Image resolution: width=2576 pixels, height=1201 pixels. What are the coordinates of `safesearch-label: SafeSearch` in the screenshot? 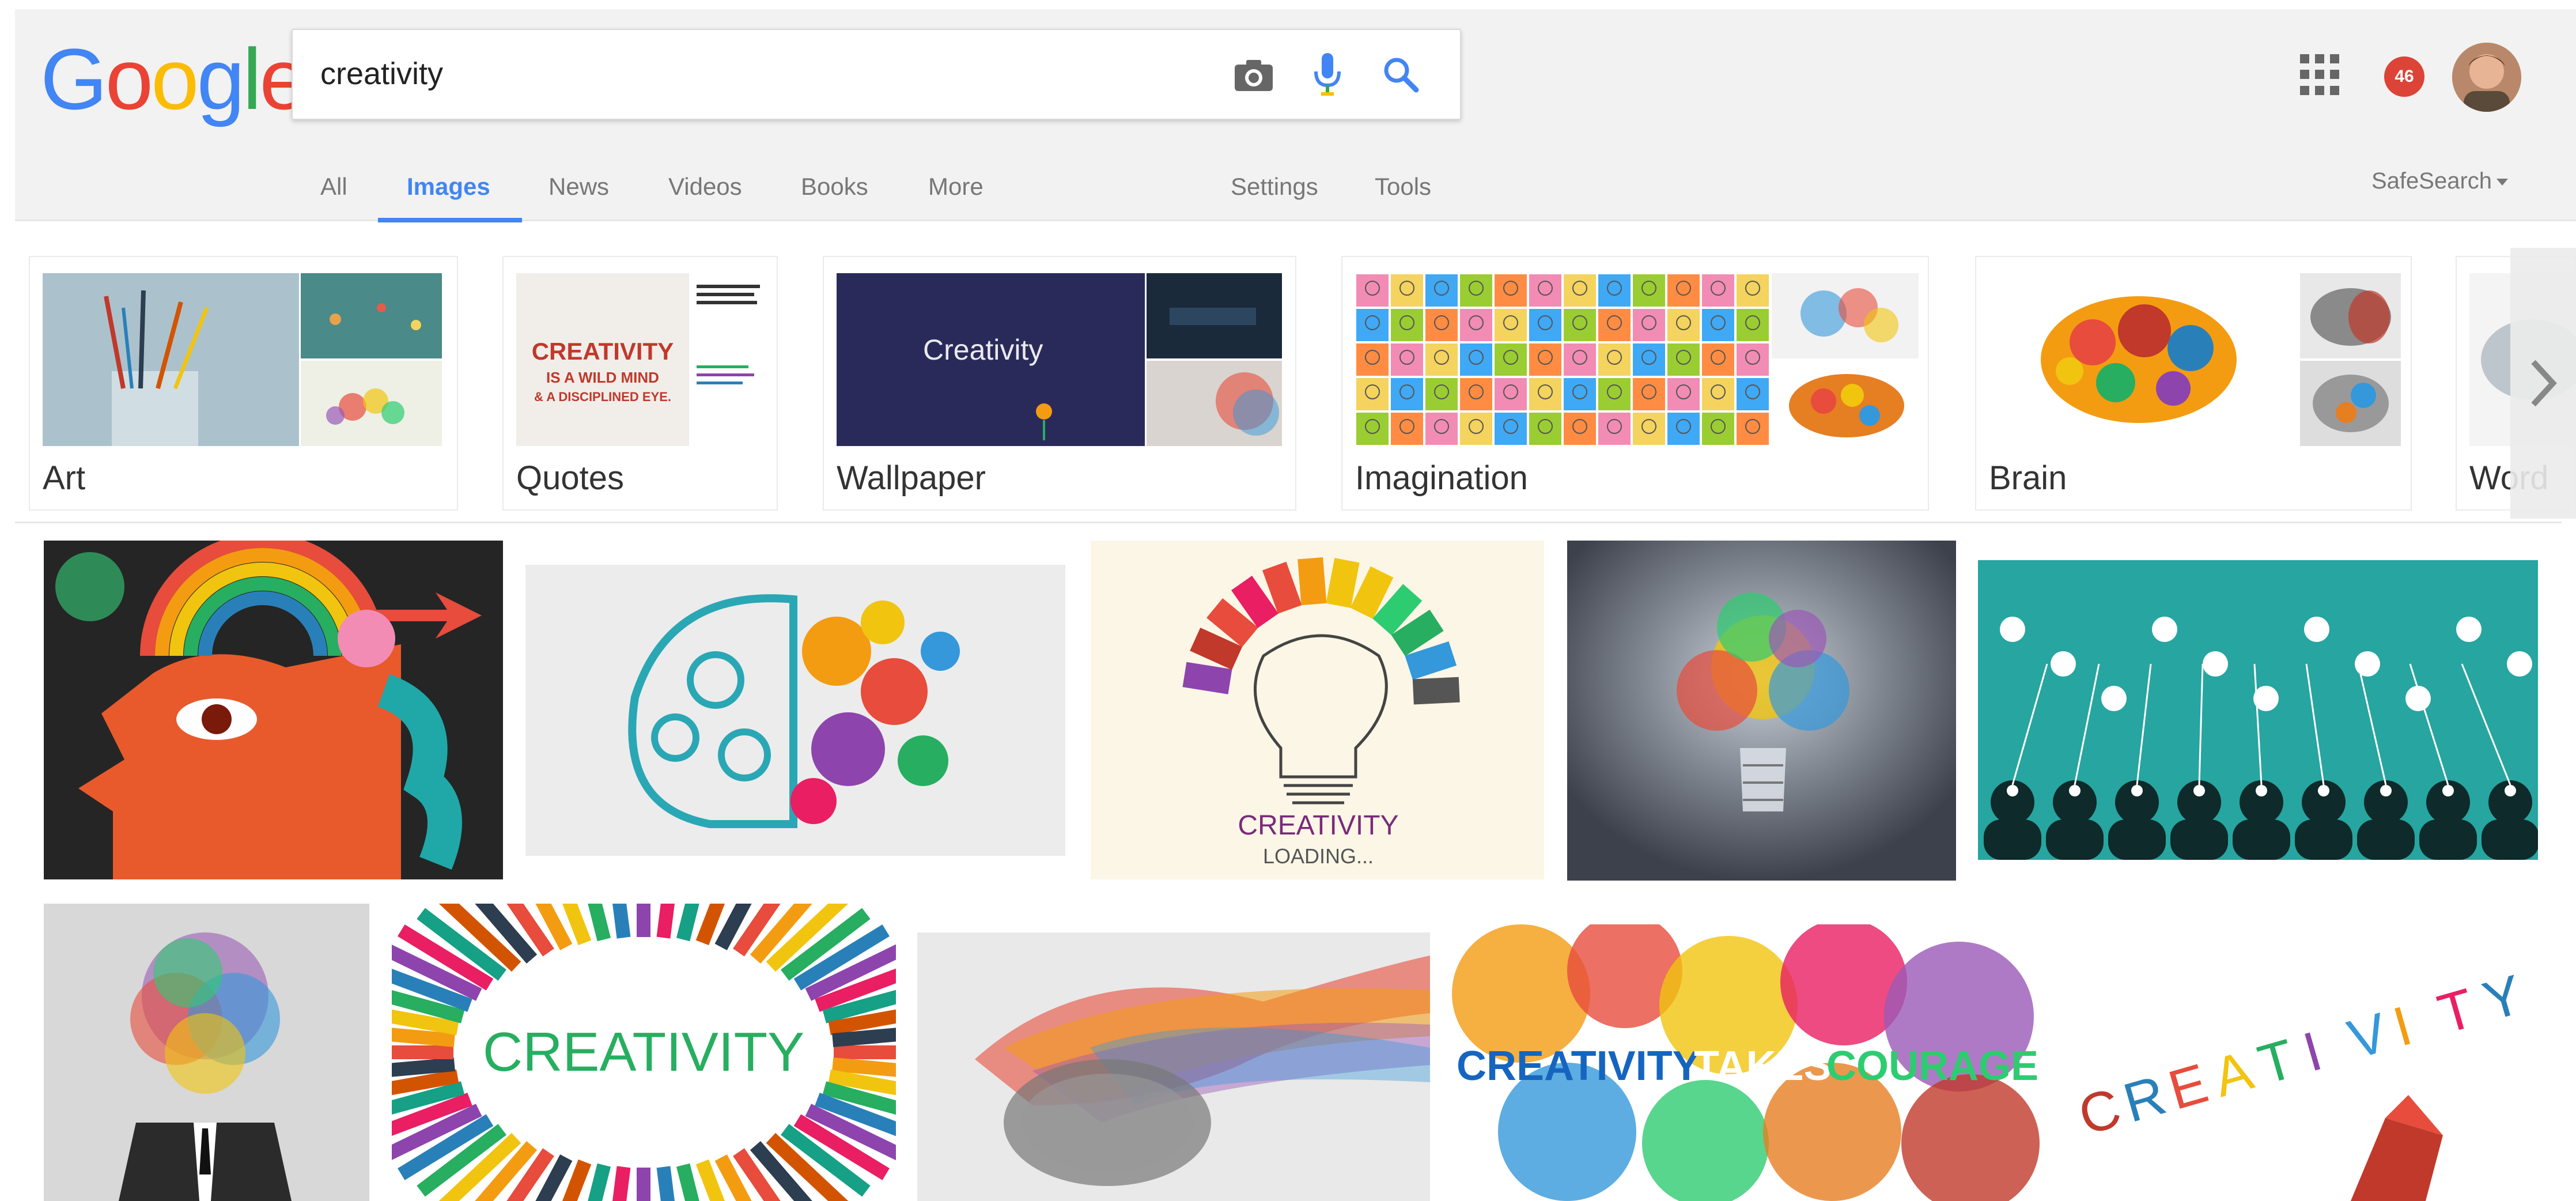 It's located at (2431, 181).